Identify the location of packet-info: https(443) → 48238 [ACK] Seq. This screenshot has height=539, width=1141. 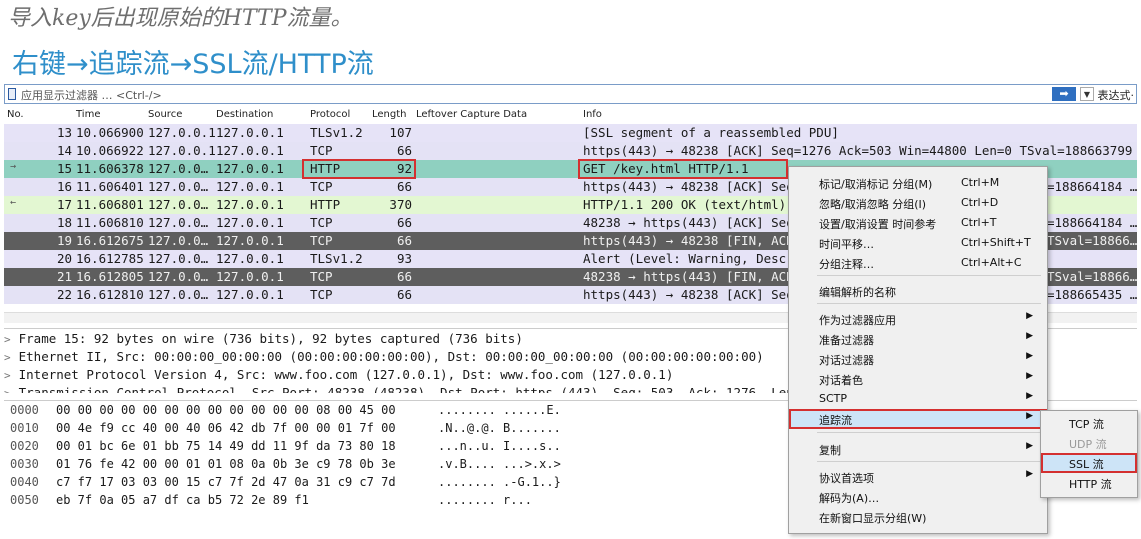
(688, 294).